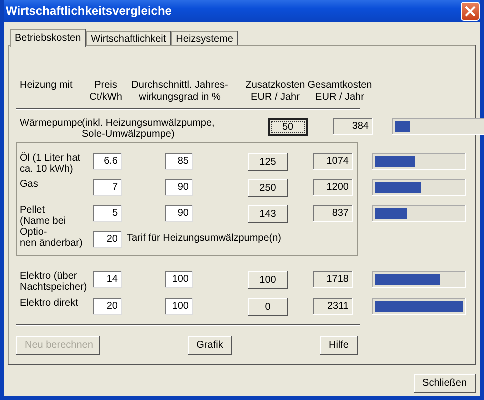 The image size is (484, 400). What do you see at coordinates (204, 38) in the screenshot?
I see `tab: Heizsysteme` at bounding box center [204, 38].